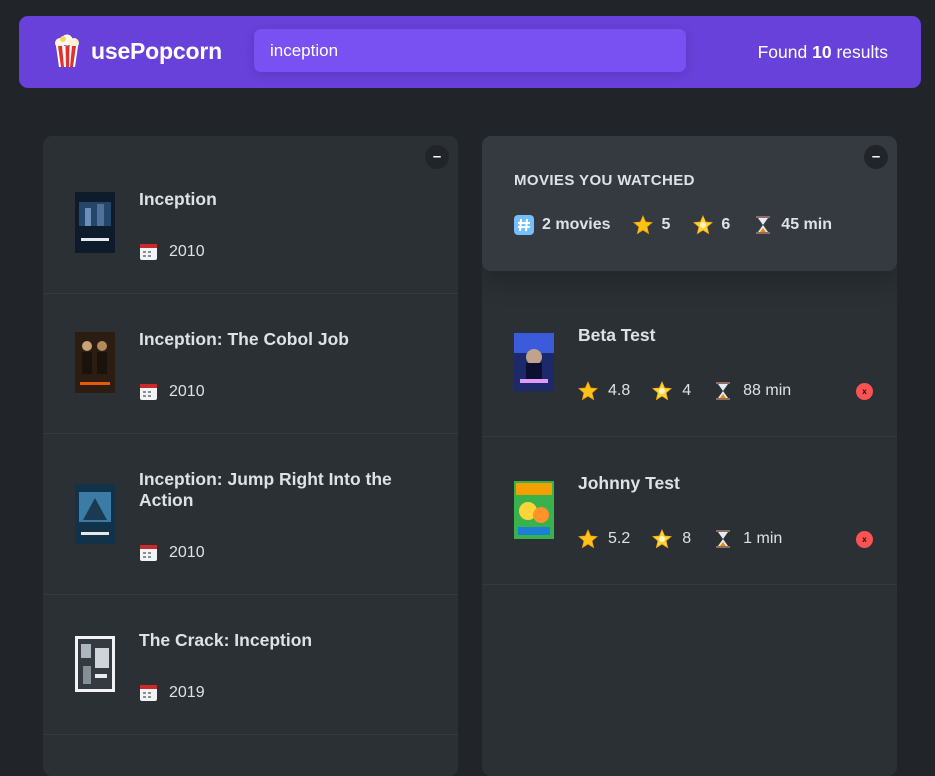  What do you see at coordinates (187, 692) in the screenshot?
I see `year-value: 2019` at bounding box center [187, 692].